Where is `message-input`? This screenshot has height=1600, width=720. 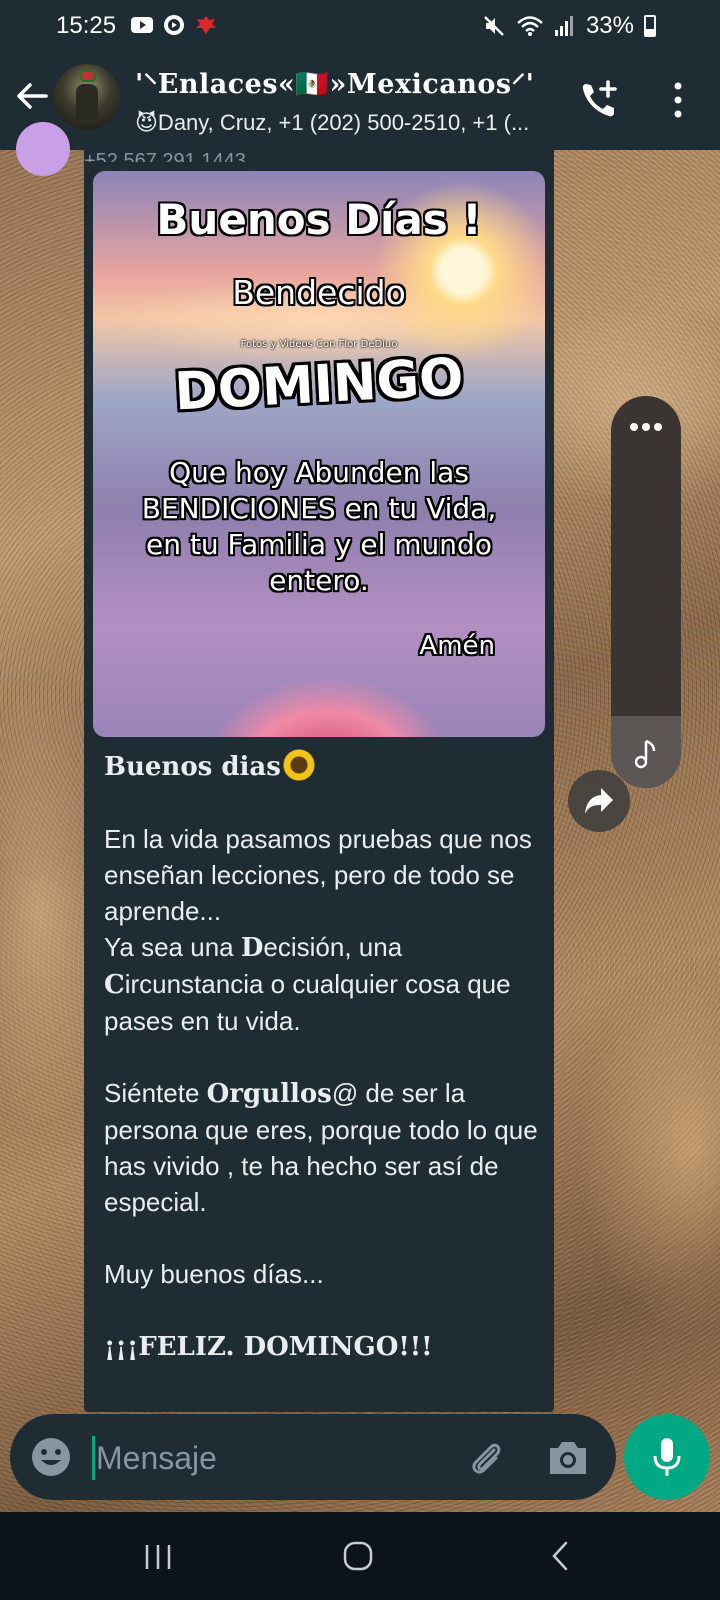 message-input is located at coordinates (266, 1458).